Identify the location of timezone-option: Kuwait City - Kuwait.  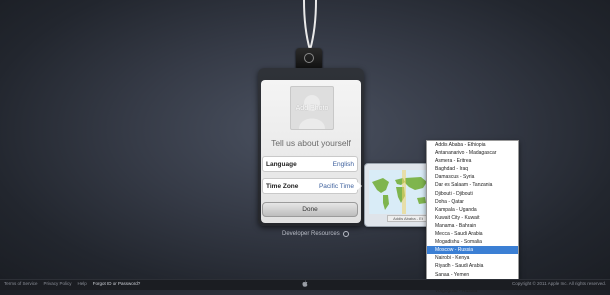
(472, 218).